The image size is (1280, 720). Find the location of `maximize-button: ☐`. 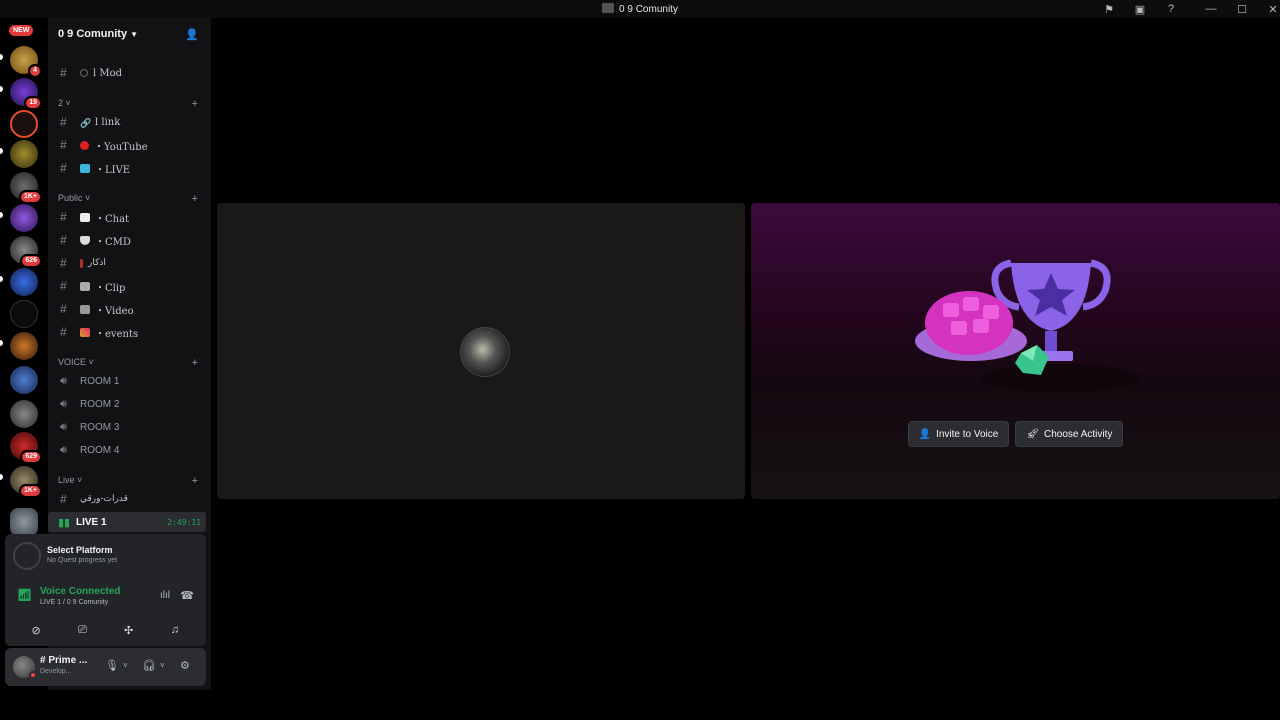

maximize-button: ☐ is located at coordinates (1242, 9).